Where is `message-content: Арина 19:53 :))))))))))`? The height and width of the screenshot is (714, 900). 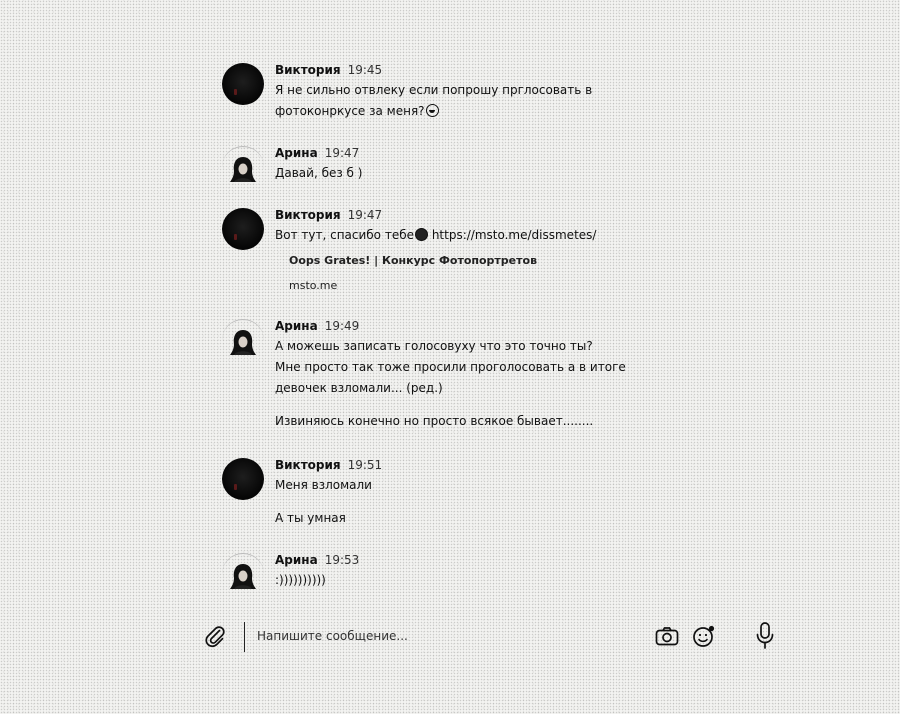 message-content: Арина 19:53 :)))))))))) is located at coordinates (485, 572).